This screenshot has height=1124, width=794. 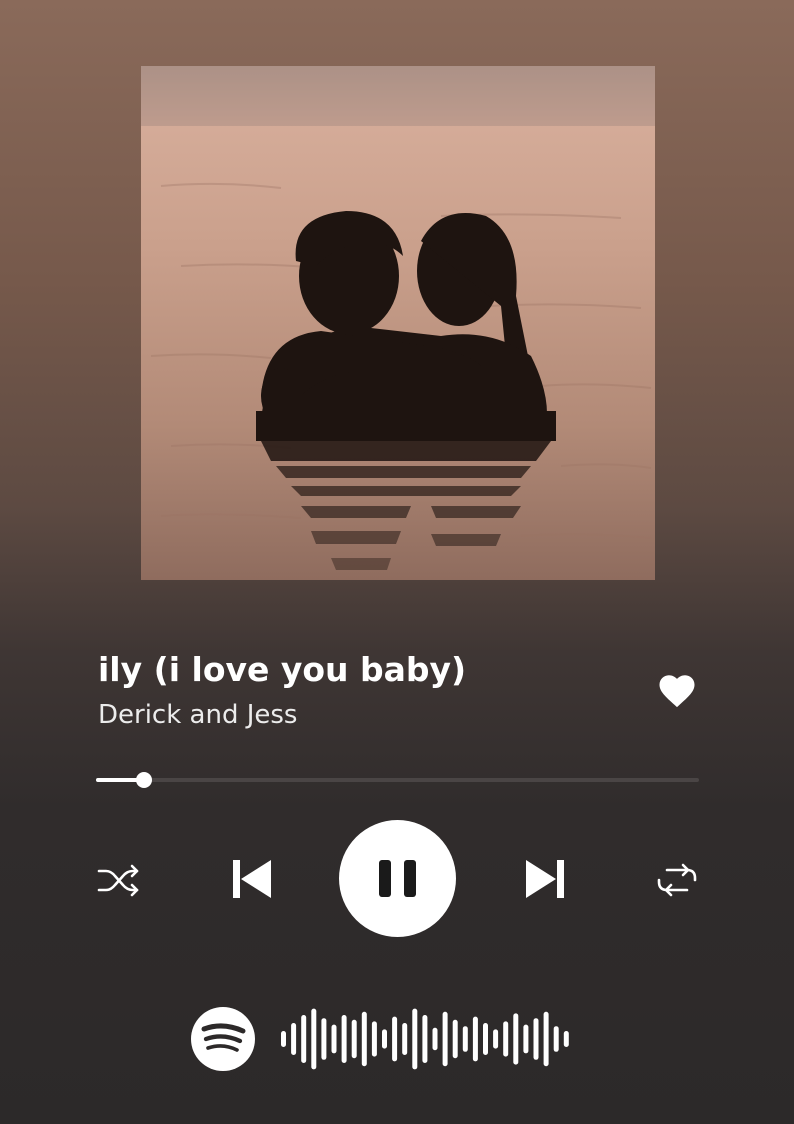 I want to click on repeat-button, so click(x=677, y=880).